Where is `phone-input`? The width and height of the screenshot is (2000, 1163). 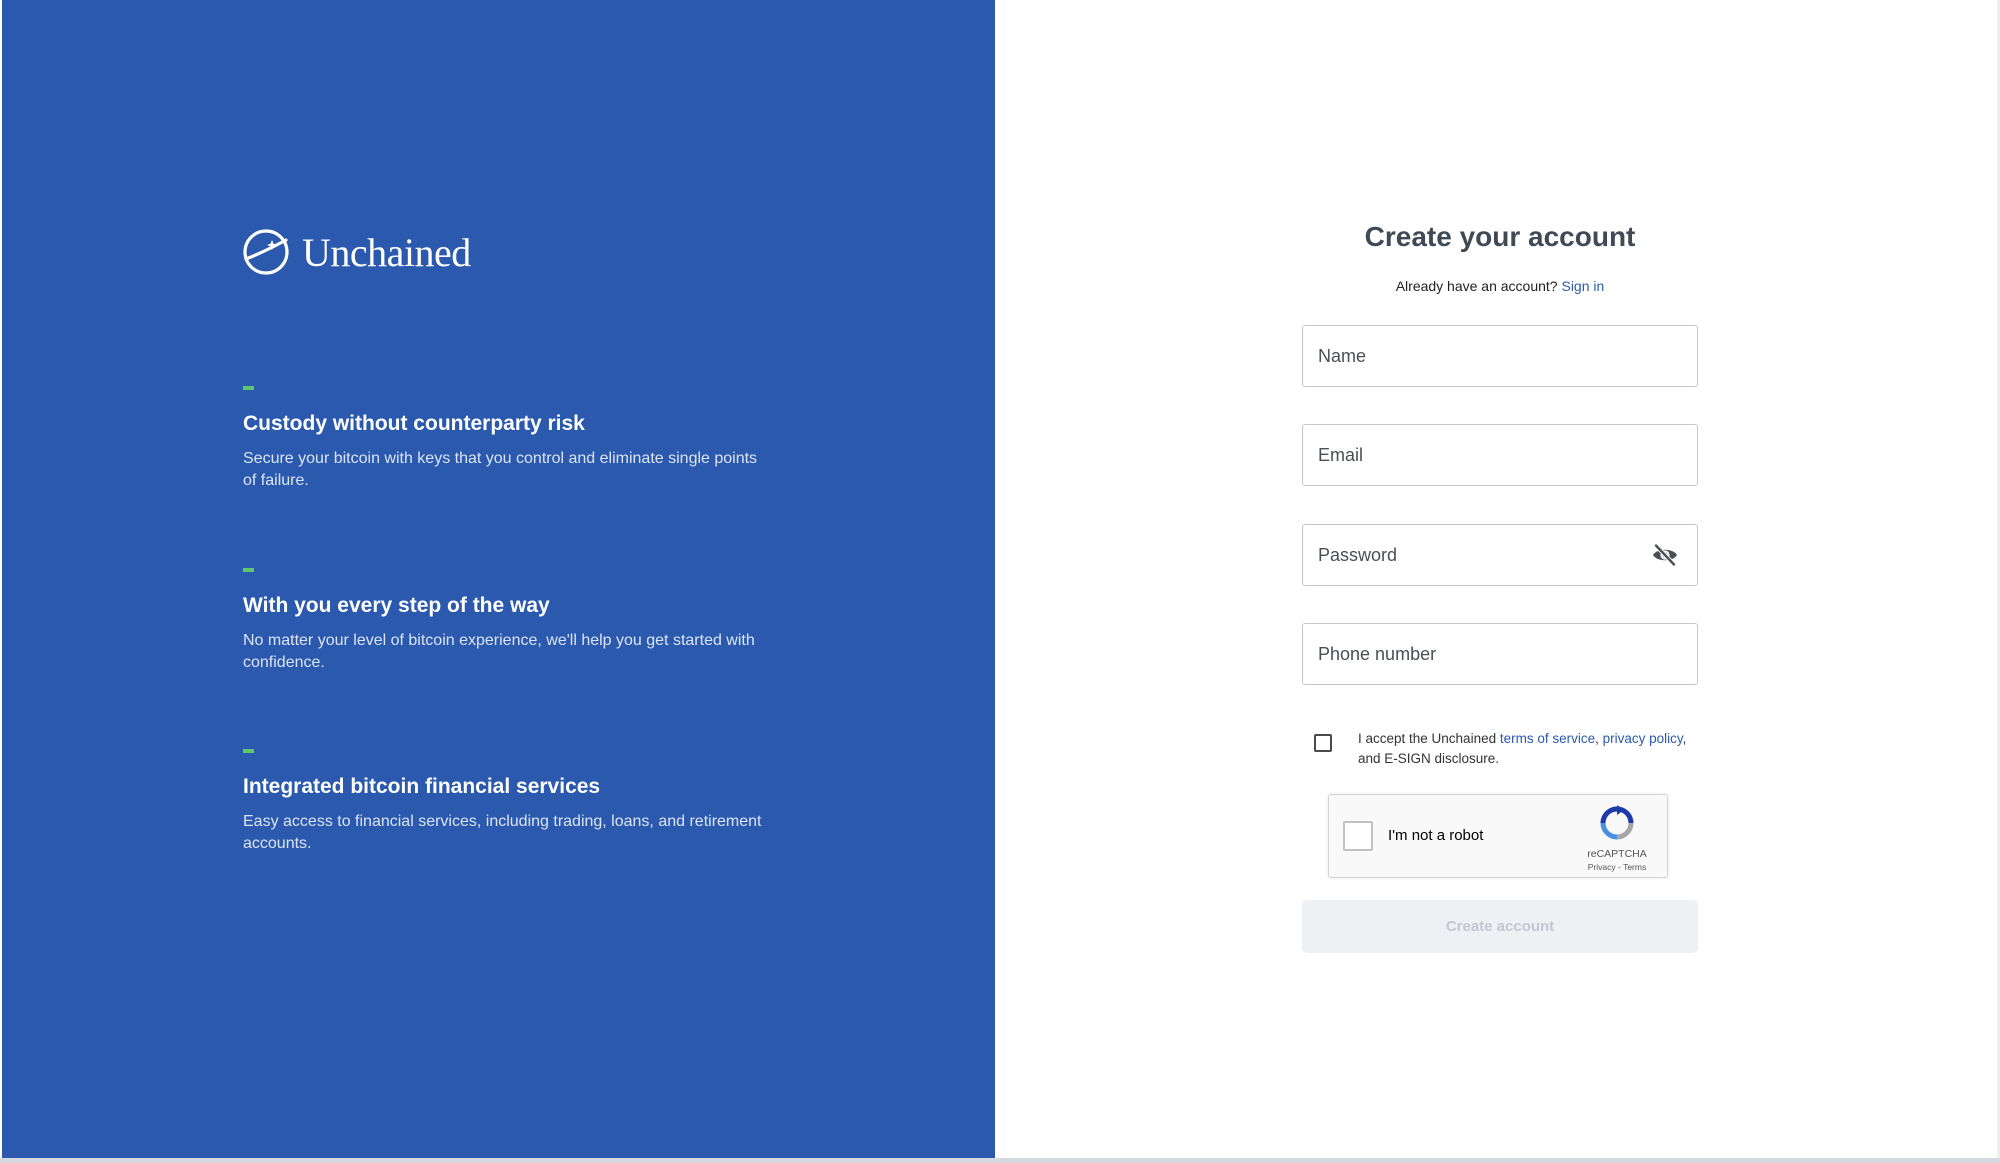 phone-input is located at coordinates (1475, 654).